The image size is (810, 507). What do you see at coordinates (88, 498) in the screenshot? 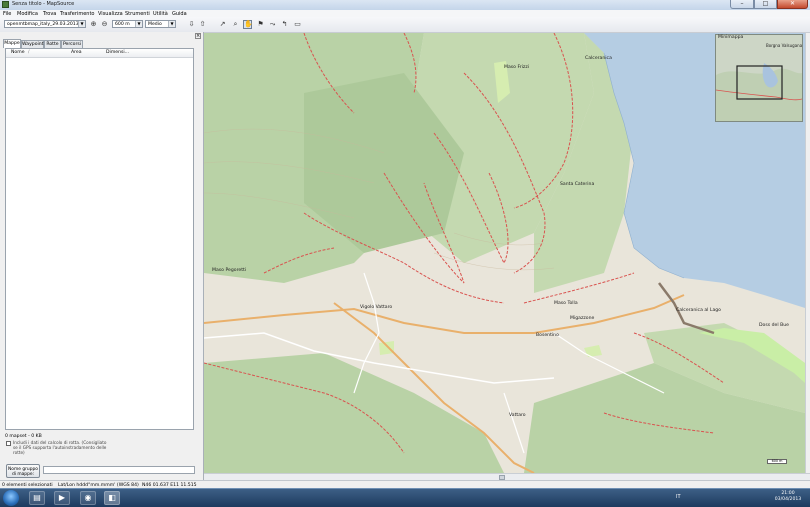
I see `browser-icon: ◉` at bounding box center [88, 498].